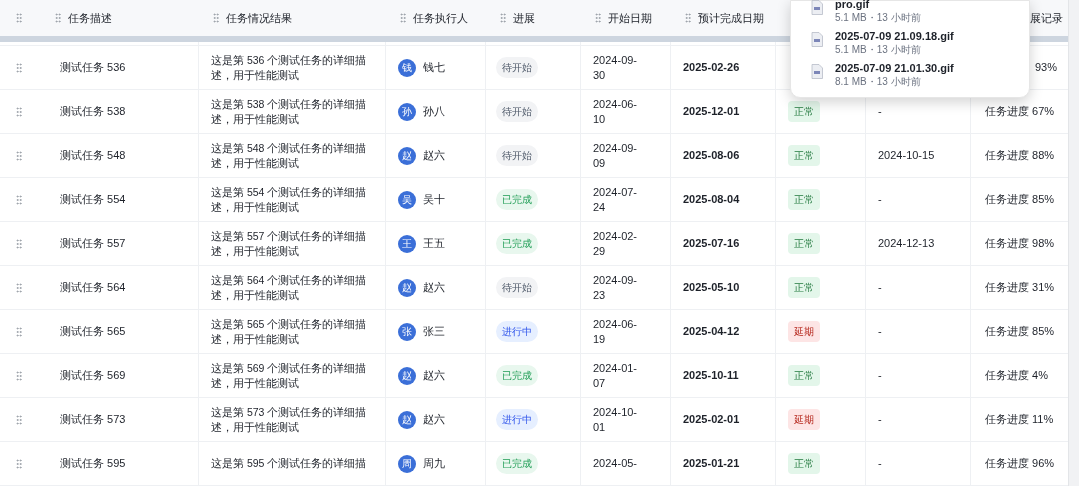 This screenshot has height=486, width=1079. What do you see at coordinates (93, 464) in the screenshot?
I see `task-name: 测试任务 595` at bounding box center [93, 464].